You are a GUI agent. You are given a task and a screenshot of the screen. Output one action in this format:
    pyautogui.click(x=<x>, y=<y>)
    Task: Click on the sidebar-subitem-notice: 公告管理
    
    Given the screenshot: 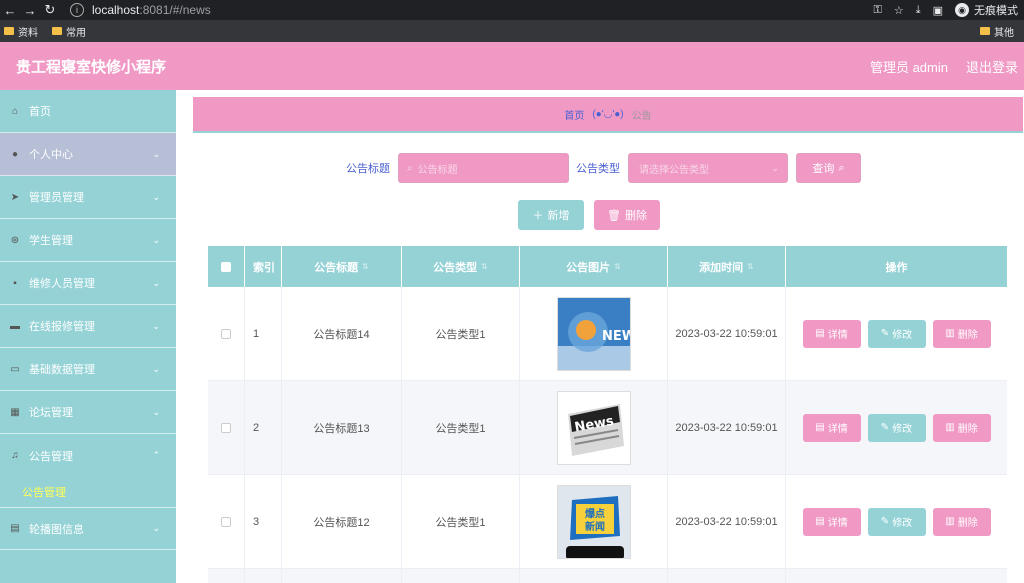 What is the action you would take?
    pyautogui.click(x=88, y=492)
    